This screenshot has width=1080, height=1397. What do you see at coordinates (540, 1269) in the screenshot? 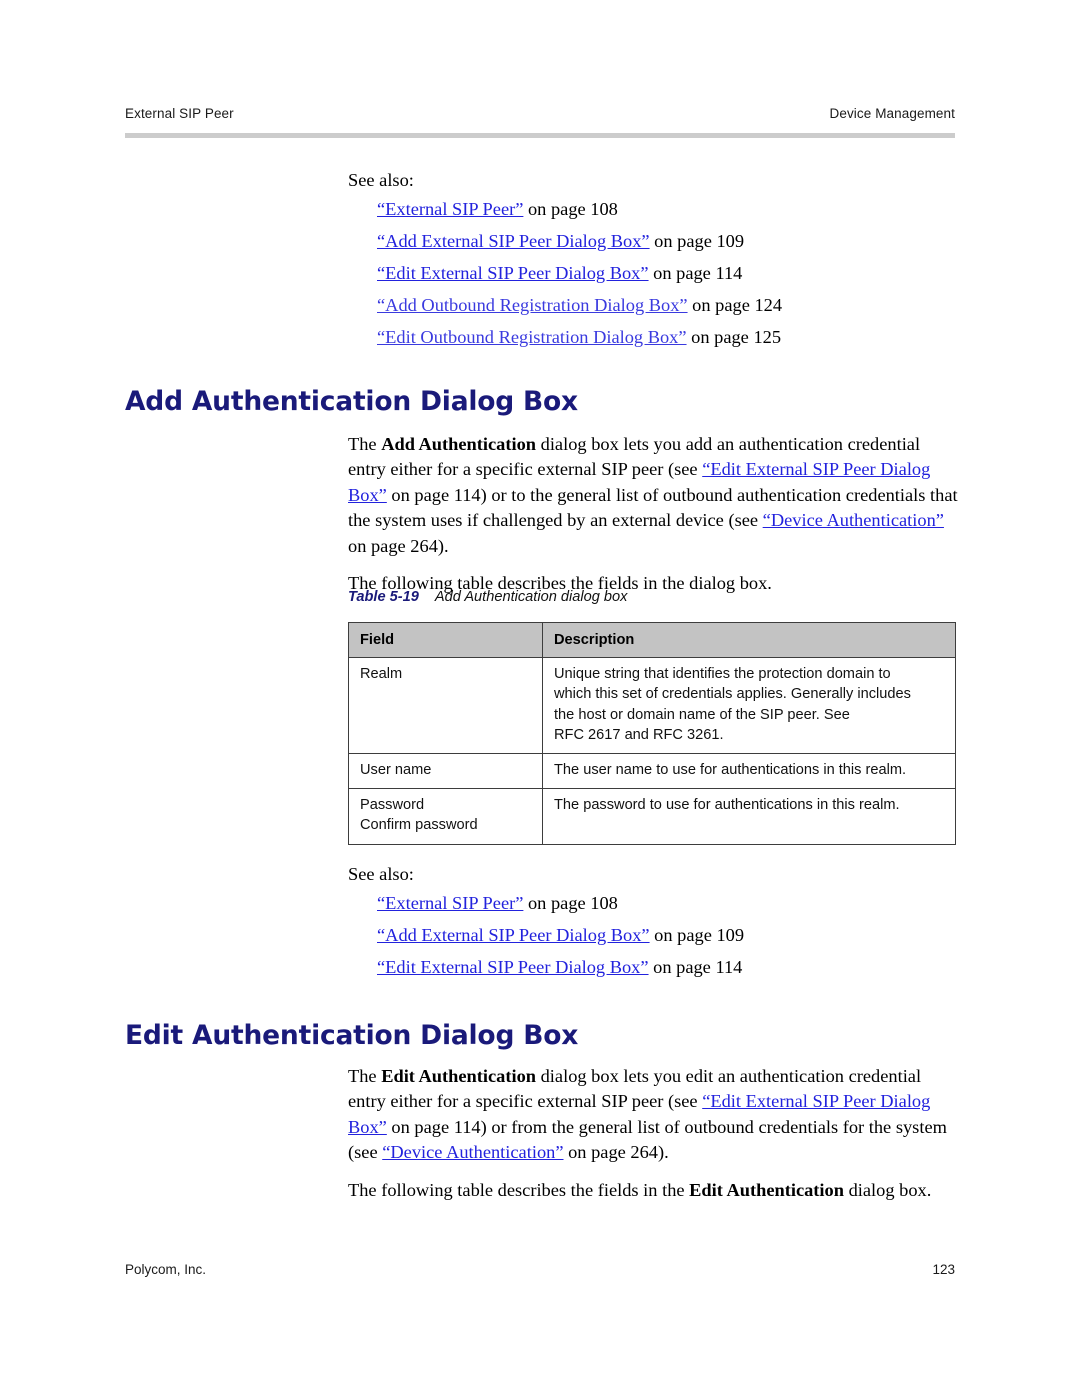
I see `page-footer: Polycom, Inc. 123` at bounding box center [540, 1269].